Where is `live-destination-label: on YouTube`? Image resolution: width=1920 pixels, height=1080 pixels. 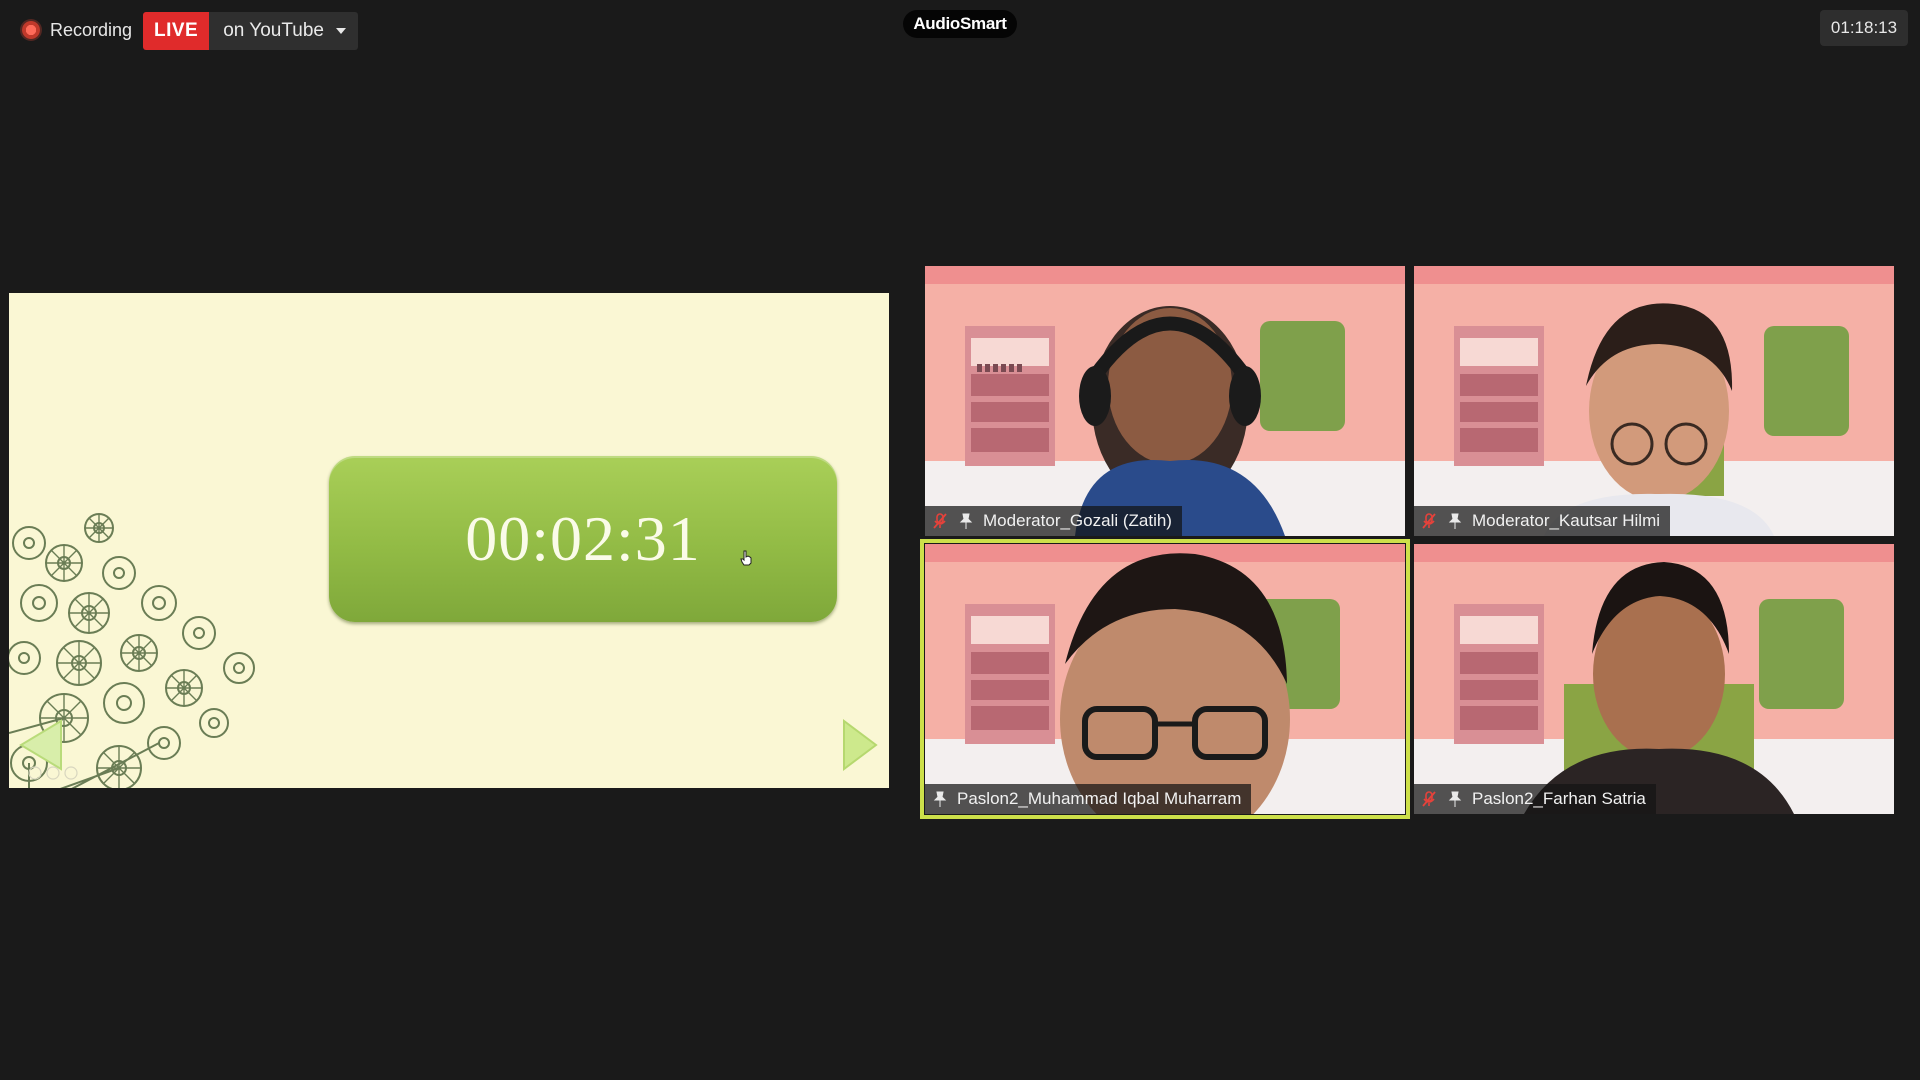 live-destination-label: on YouTube is located at coordinates (273, 30).